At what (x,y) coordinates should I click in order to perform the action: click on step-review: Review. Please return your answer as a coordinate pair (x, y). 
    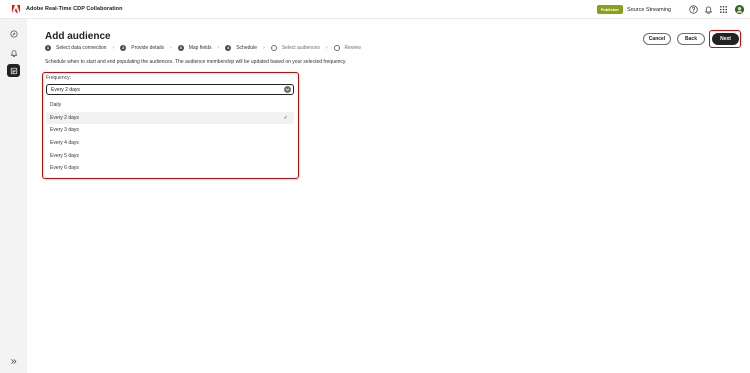
    Looking at the image, I should click on (347, 47).